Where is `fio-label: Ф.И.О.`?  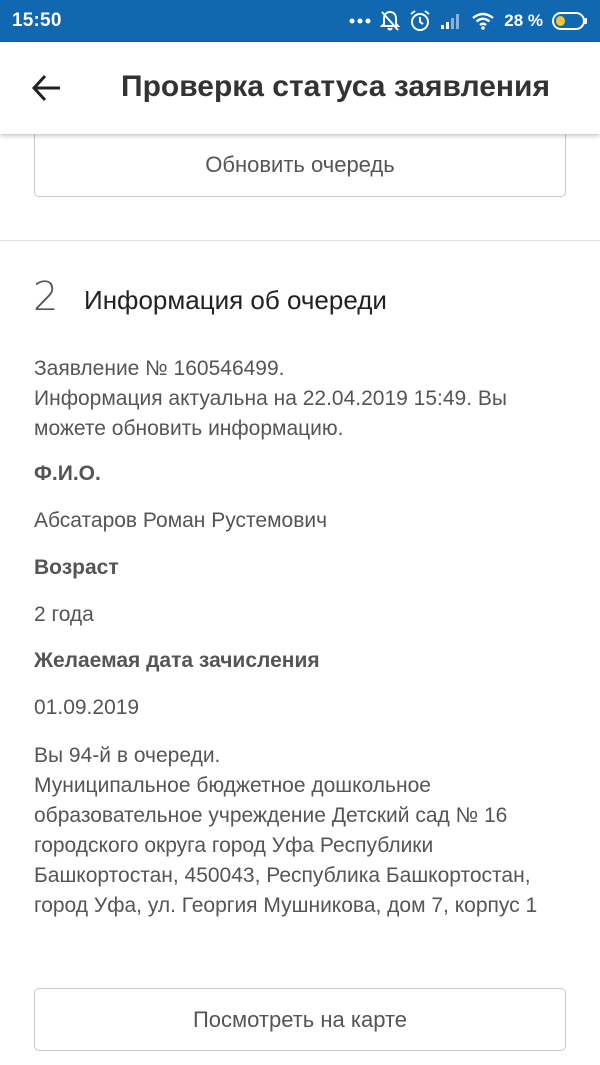
fio-label: Ф.И.О. is located at coordinates (67, 473).